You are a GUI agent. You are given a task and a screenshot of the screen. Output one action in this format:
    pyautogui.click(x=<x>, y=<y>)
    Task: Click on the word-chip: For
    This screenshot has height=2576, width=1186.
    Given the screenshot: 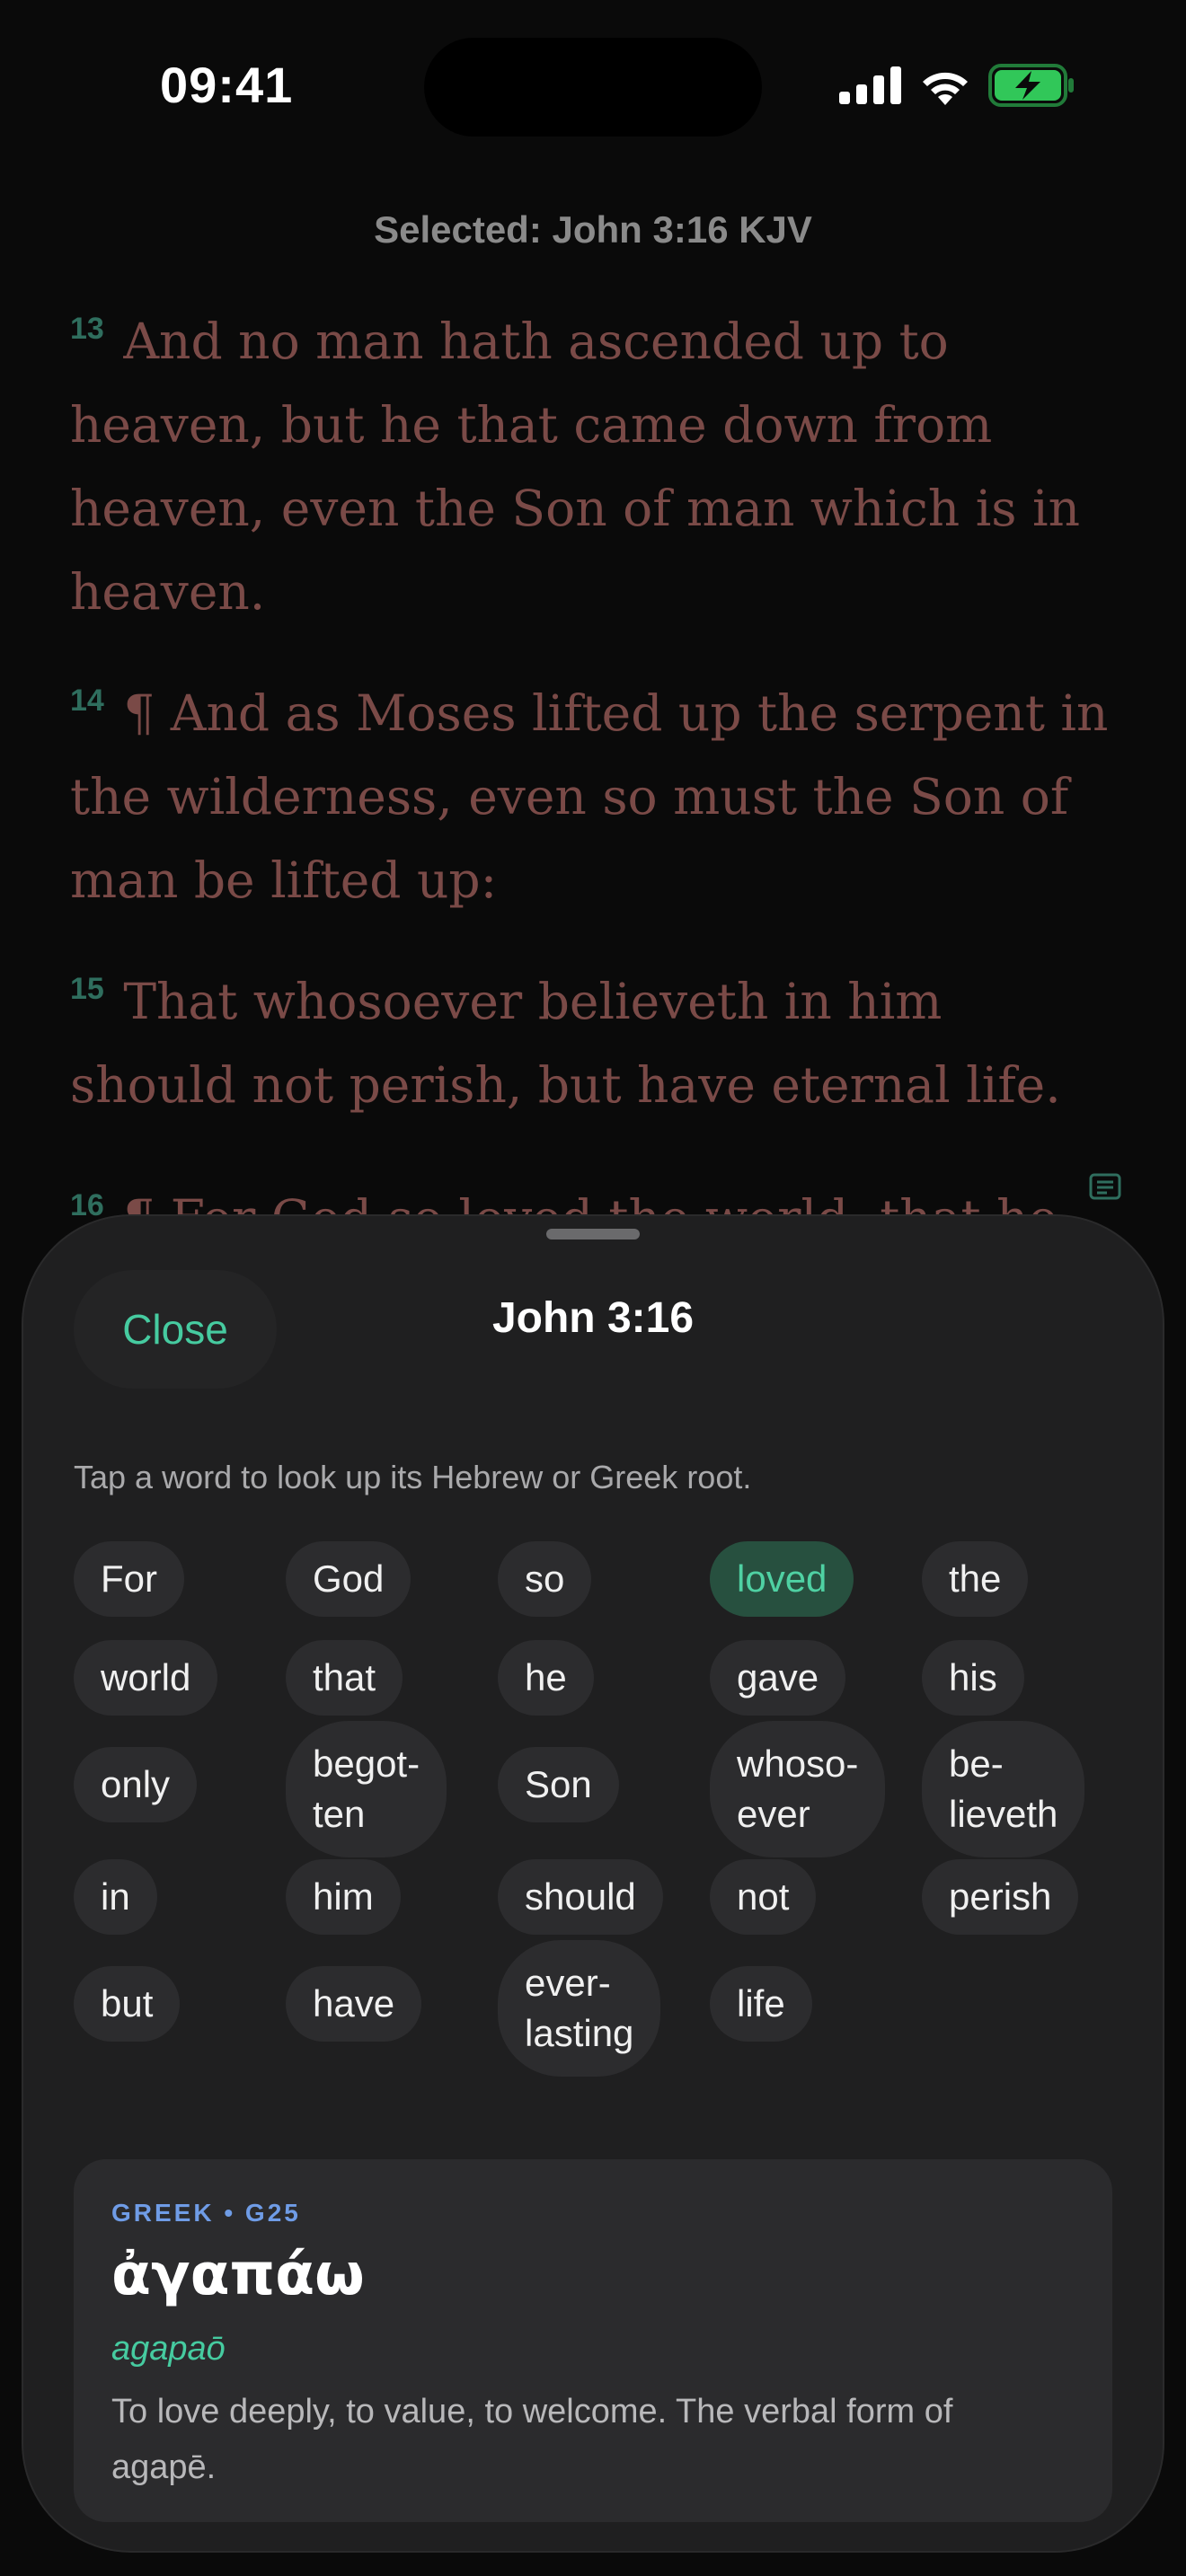 What is the action you would take?
    pyautogui.click(x=129, y=1579)
    